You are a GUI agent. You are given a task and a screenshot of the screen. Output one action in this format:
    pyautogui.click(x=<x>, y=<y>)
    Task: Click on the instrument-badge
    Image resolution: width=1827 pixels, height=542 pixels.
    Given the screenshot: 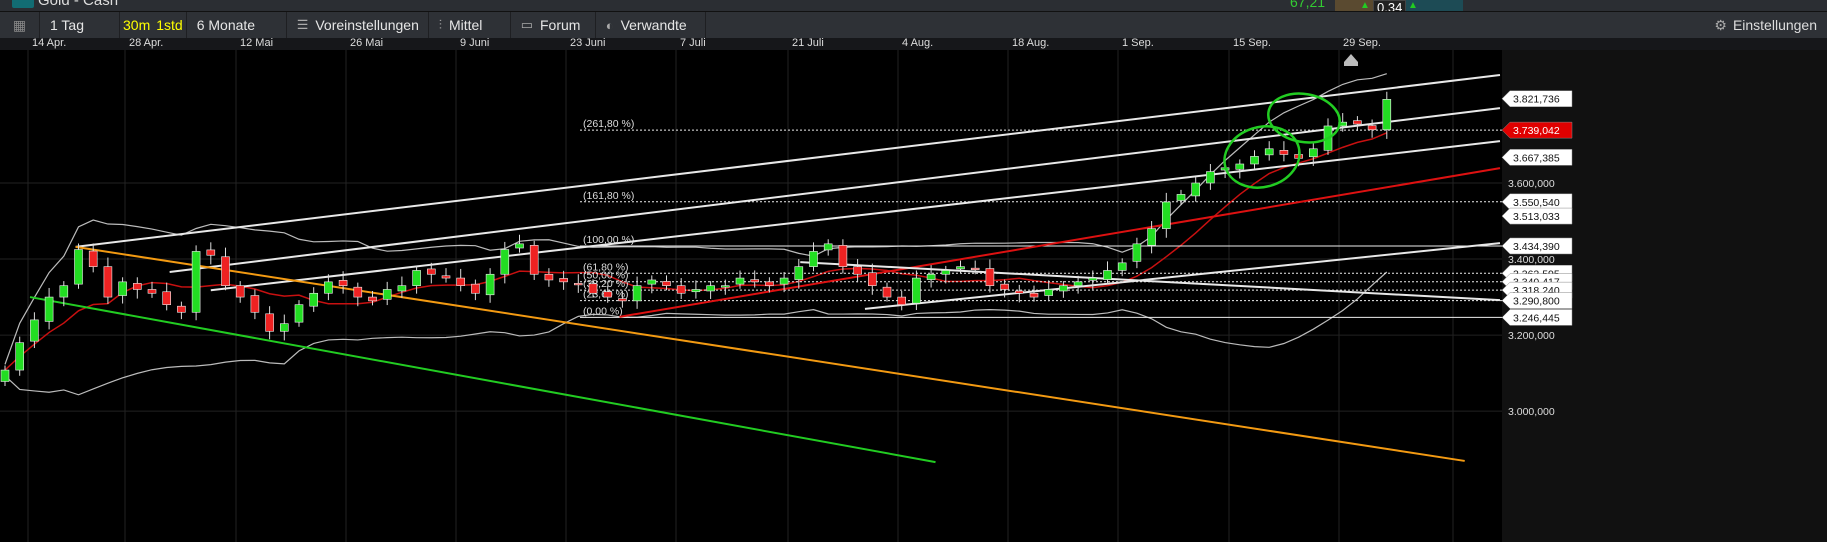 What is the action you would take?
    pyautogui.click(x=23, y=4)
    